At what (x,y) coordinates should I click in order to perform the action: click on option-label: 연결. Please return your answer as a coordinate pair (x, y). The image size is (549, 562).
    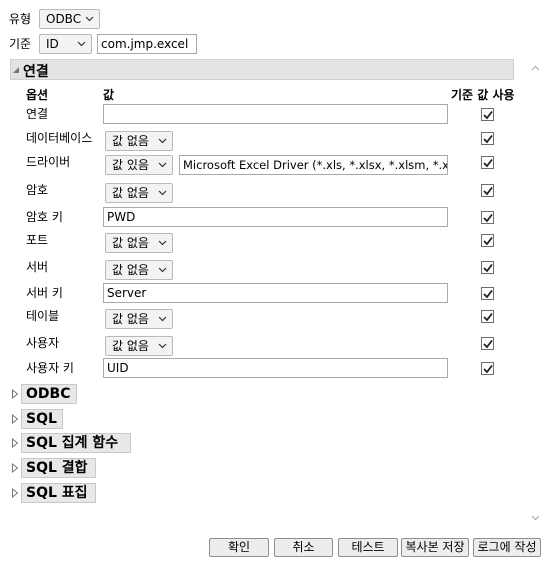
    Looking at the image, I should click on (37, 114).